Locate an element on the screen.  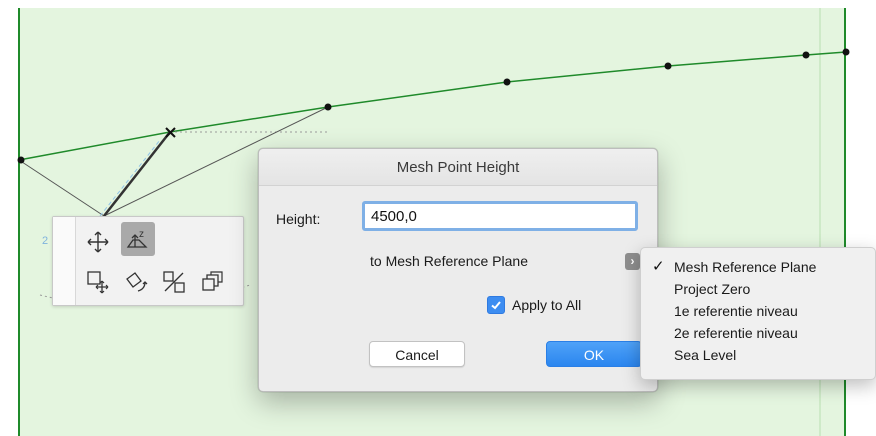
height-label: Height: is located at coordinates (298, 219).